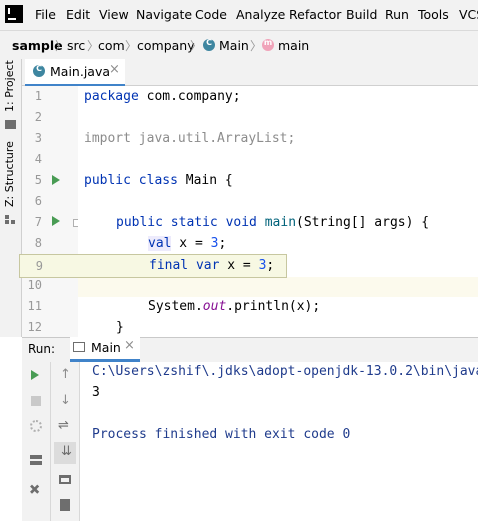 The height and width of the screenshot is (521, 478). I want to click on menu-tools: Tools, so click(433, 14).